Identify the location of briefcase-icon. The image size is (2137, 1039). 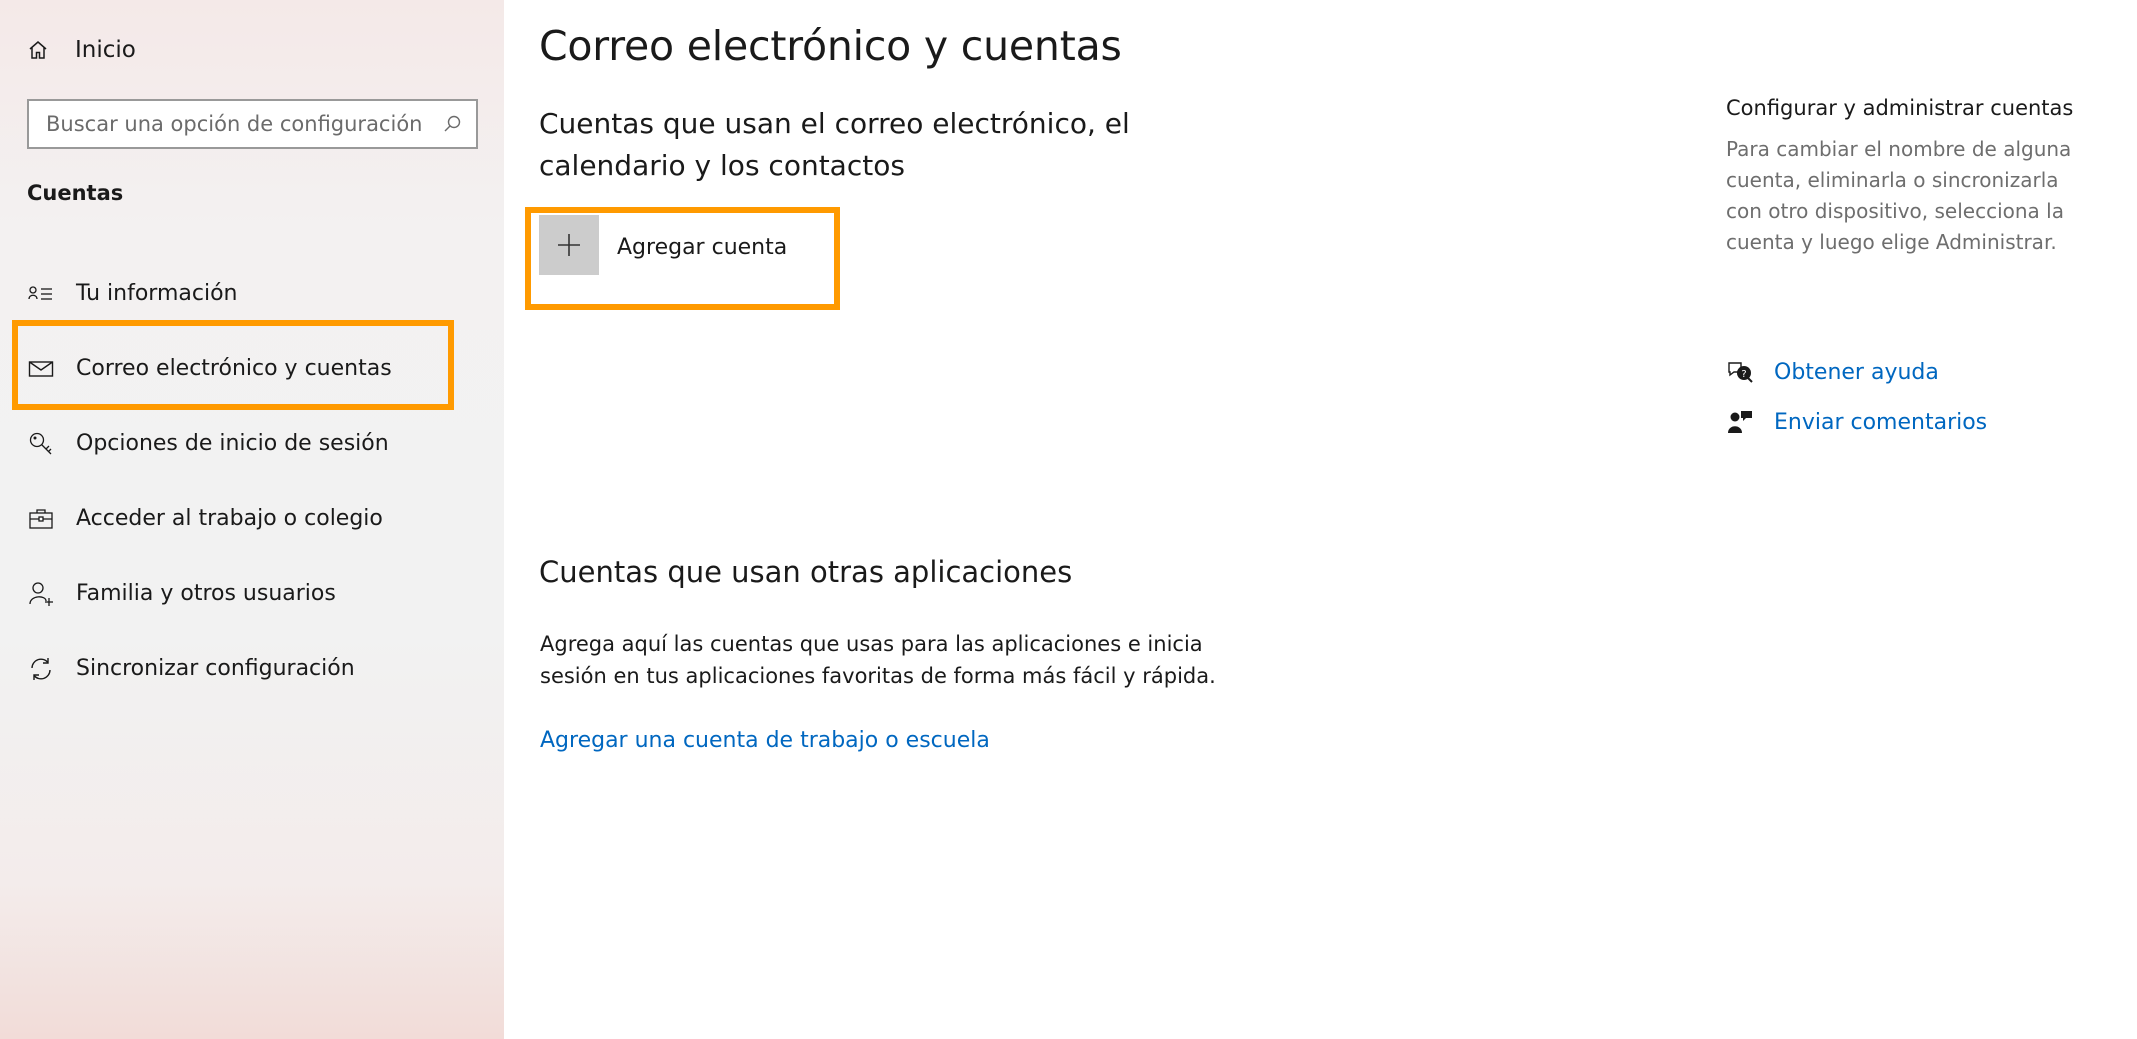
(41, 519).